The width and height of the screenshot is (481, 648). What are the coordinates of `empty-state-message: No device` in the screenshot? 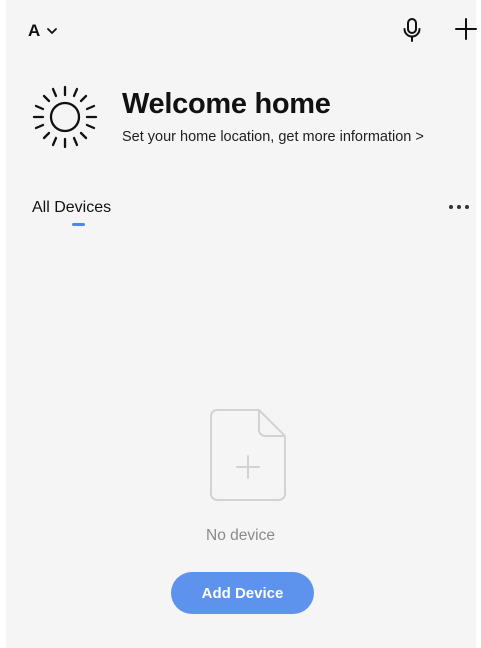 It's located at (240, 535).